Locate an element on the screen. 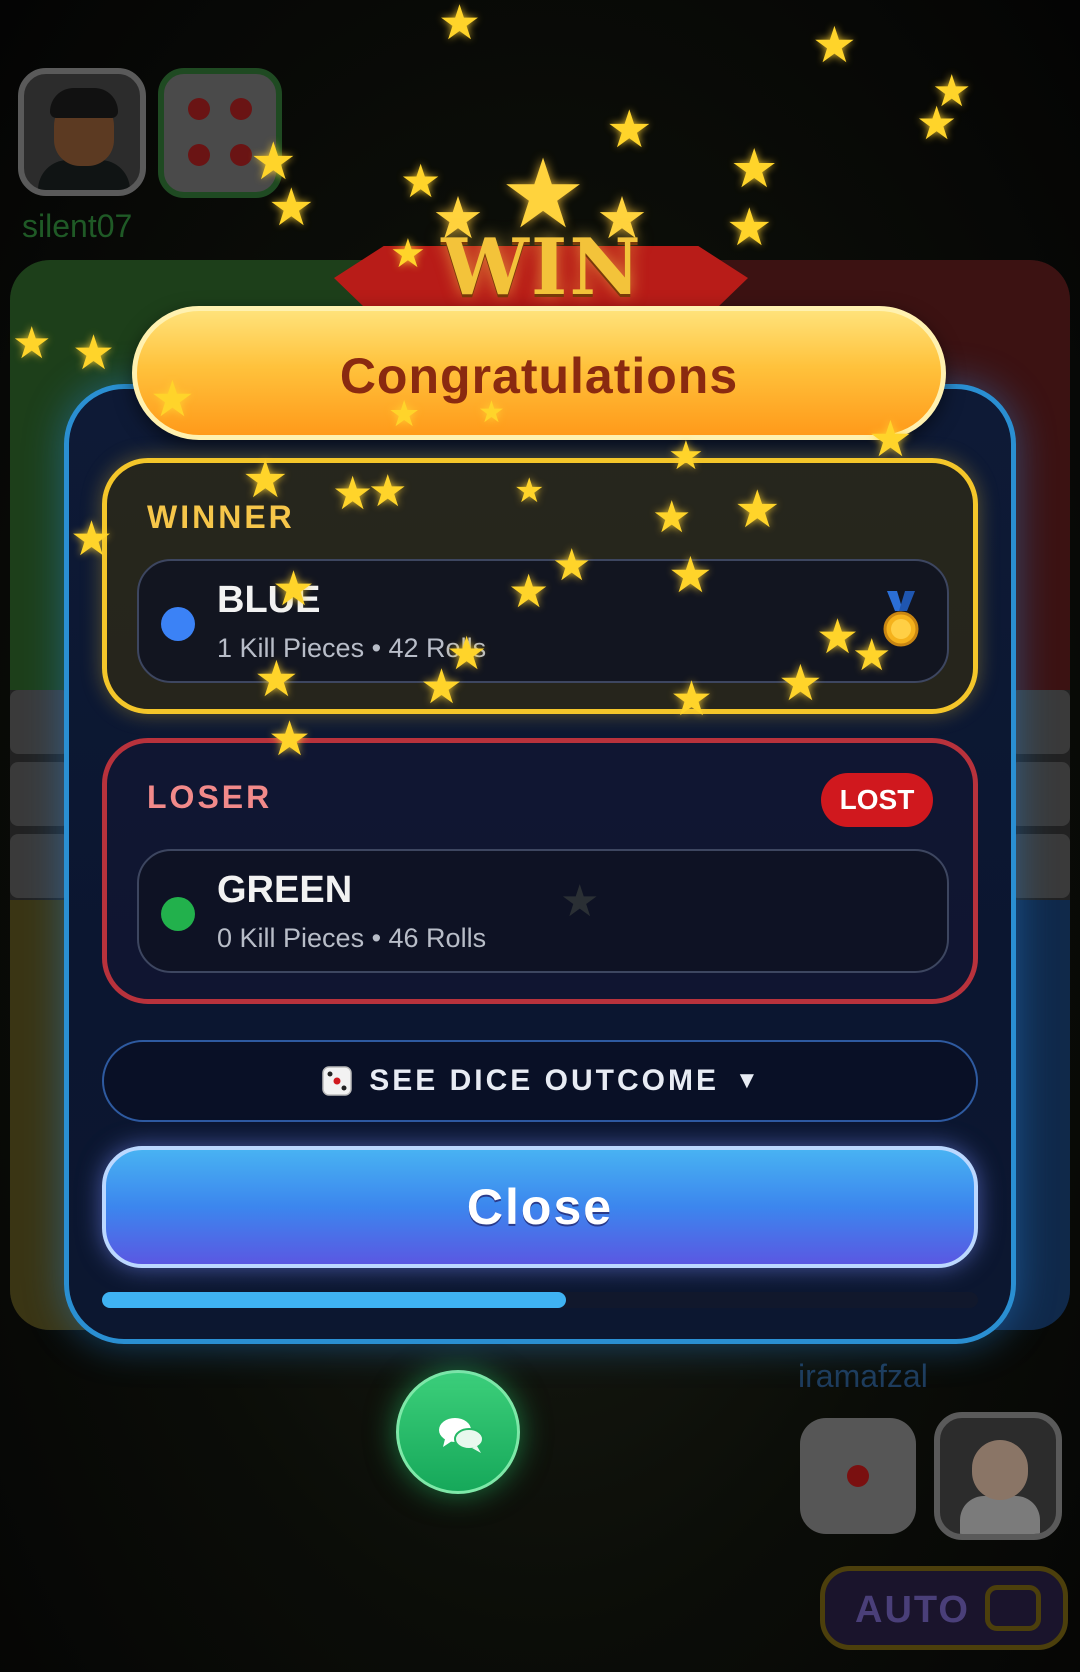 The width and height of the screenshot is (1080, 1672). dice-bottom-right is located at coordinates (858, 1476).